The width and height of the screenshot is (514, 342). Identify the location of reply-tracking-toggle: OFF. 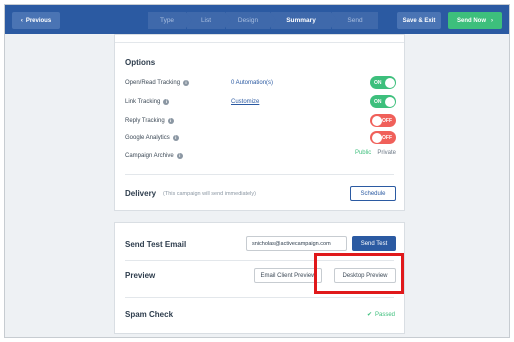
(383, 120).